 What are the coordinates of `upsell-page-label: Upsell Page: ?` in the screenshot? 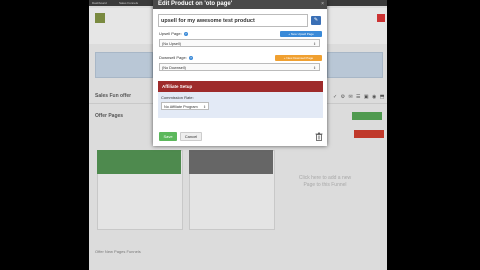 It's located at (173, 33).